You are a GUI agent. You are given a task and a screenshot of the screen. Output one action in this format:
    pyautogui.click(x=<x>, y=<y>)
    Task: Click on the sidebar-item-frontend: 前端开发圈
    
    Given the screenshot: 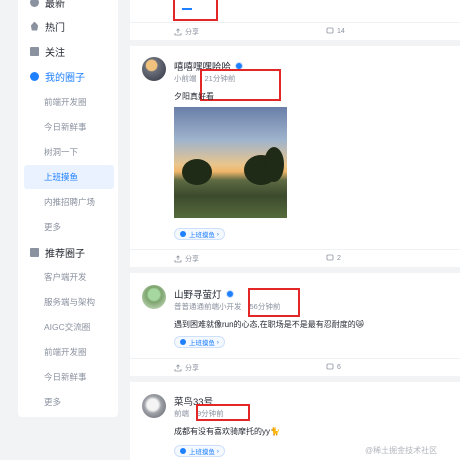 What is the action you would take?
    pyautogui.click(x=68, y=102)
    